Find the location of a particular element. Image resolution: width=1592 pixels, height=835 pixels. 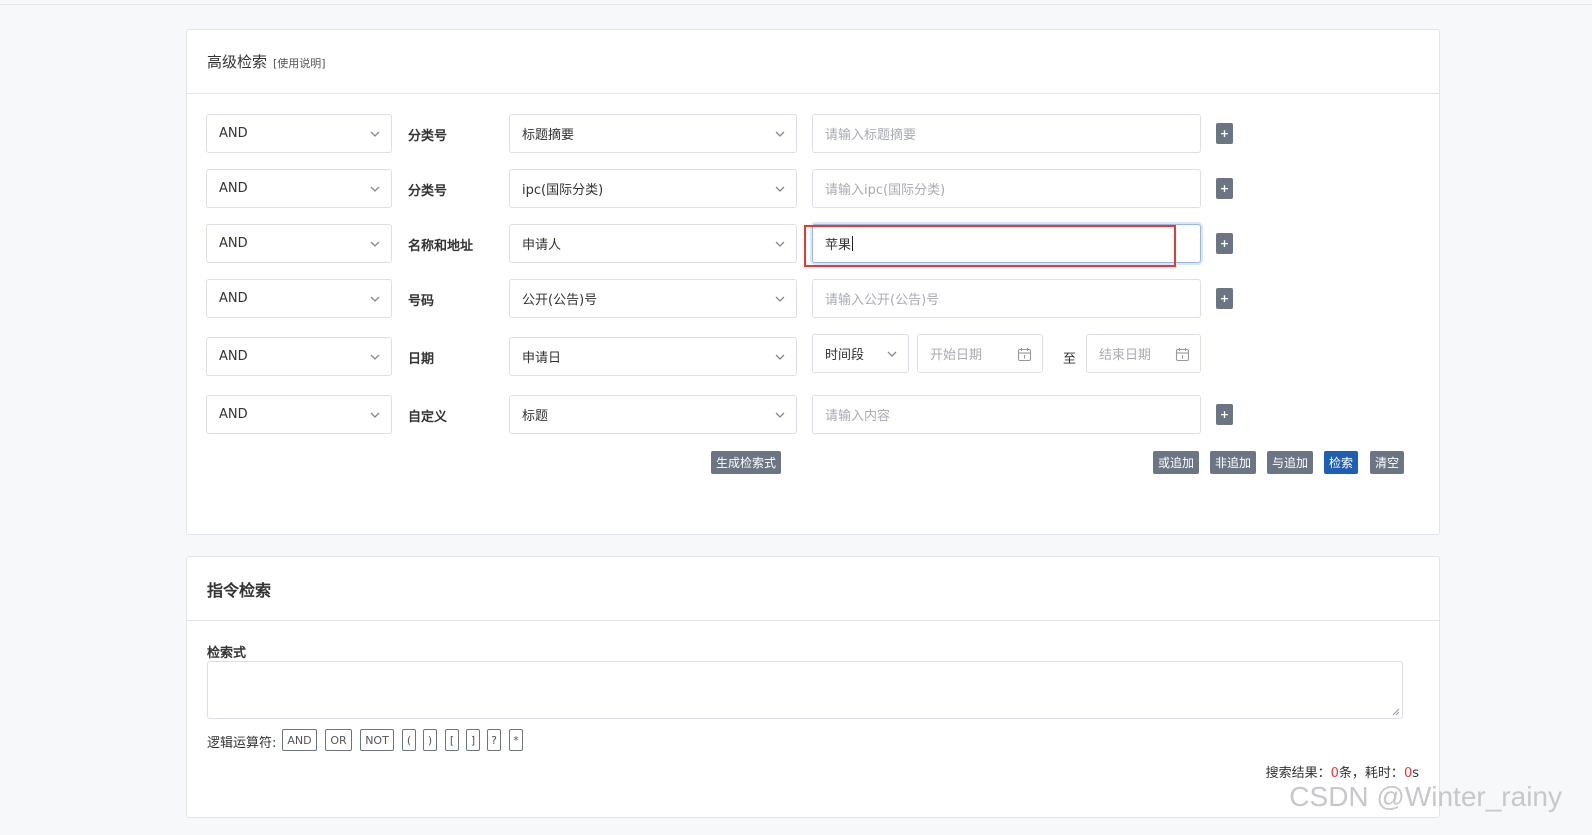

operator-lparen-button: ( is located at coordinates (409, 740).